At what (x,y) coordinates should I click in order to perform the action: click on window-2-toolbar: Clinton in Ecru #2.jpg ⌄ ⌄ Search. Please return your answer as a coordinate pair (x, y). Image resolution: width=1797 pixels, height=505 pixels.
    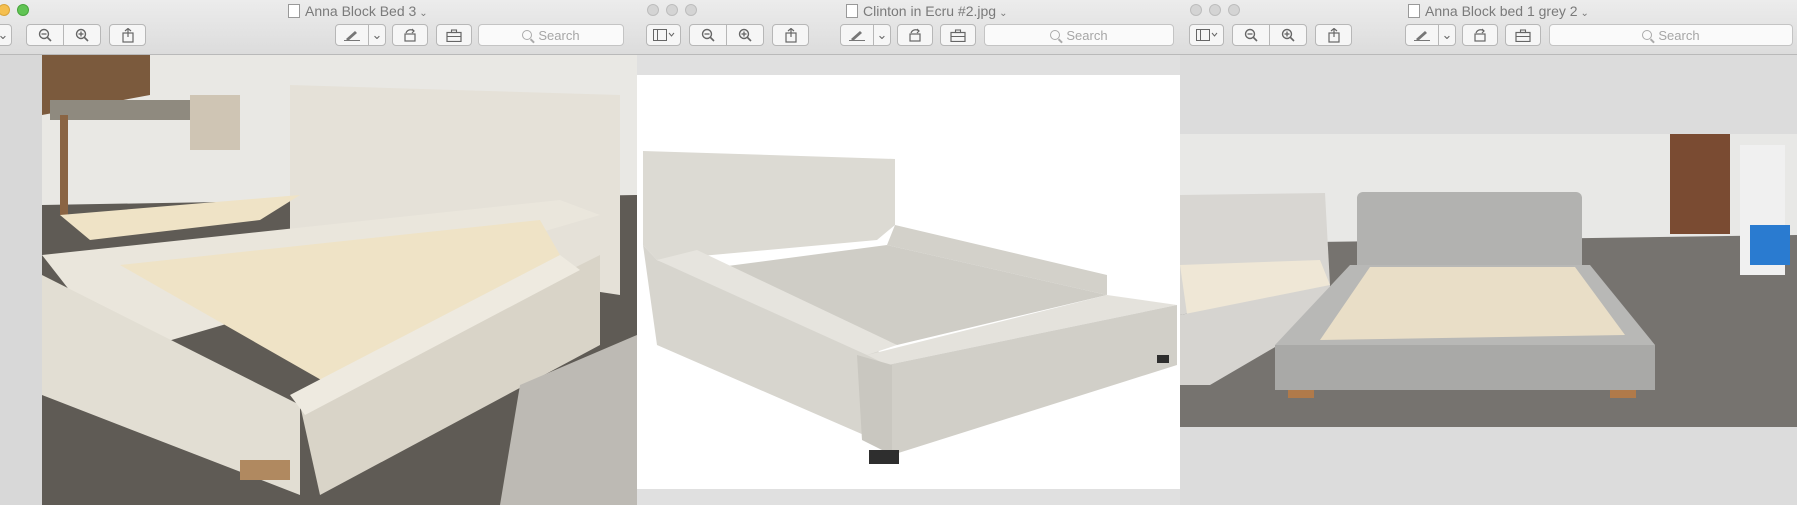
    Looking at the image, I should click on (908, 27).